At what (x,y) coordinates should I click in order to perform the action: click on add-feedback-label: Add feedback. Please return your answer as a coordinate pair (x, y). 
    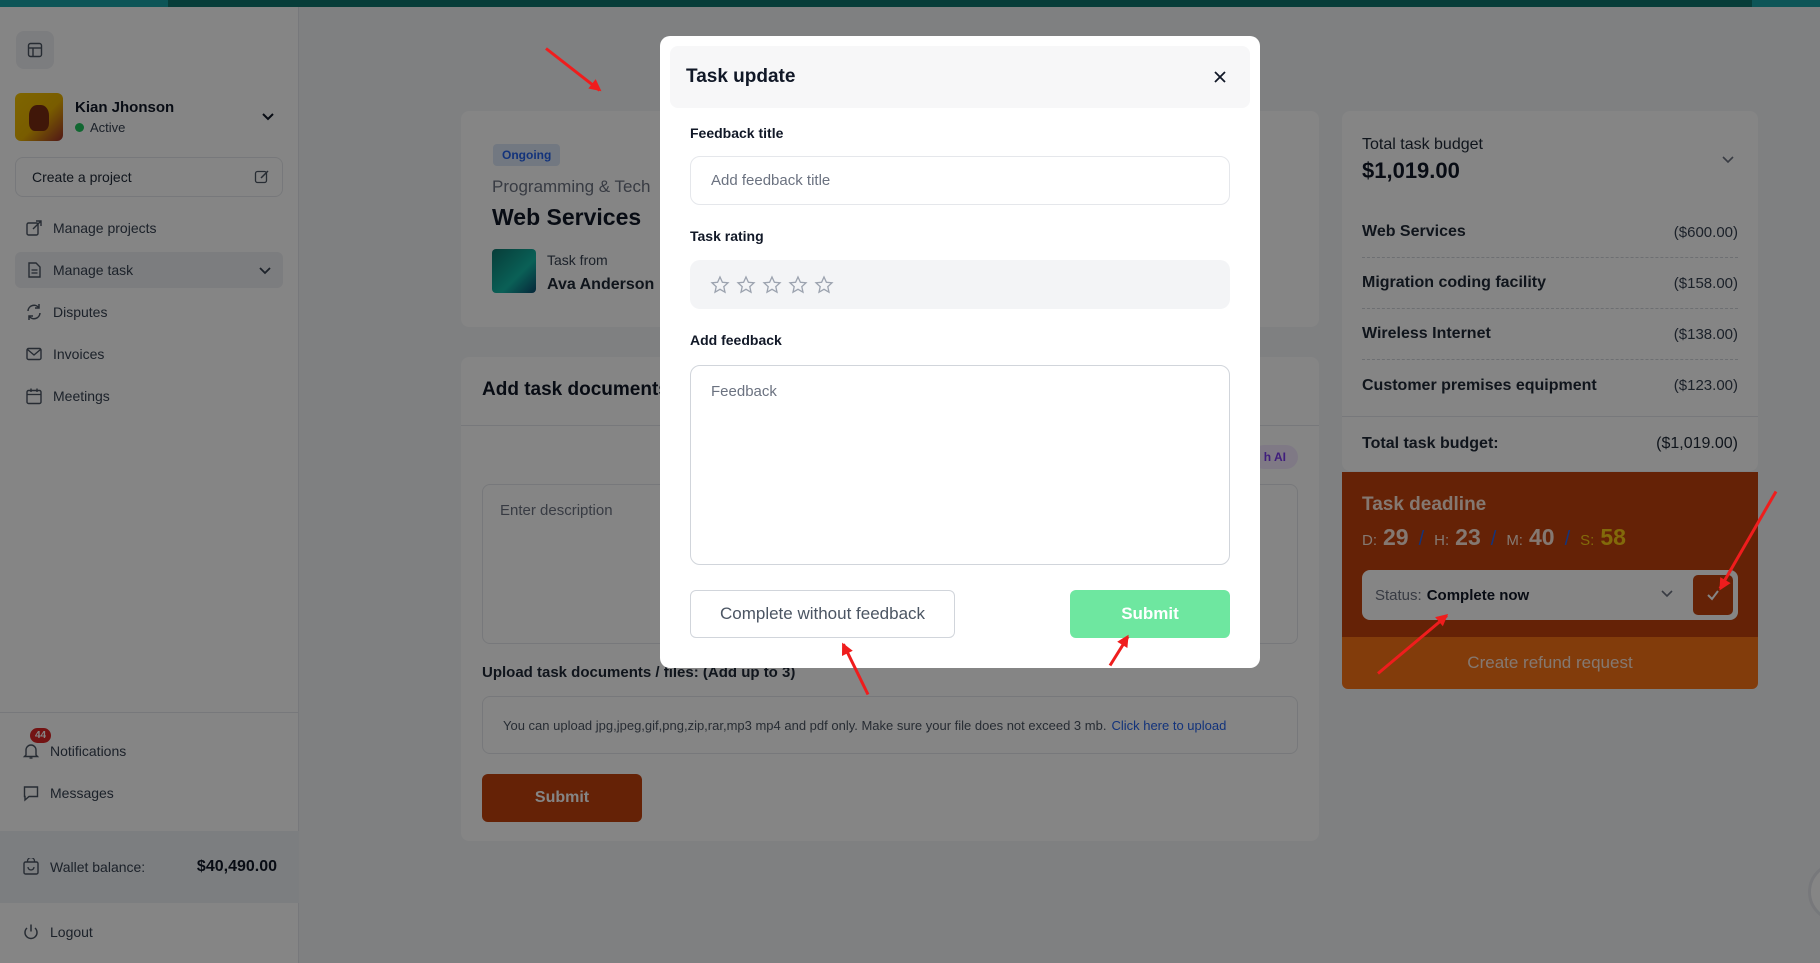
    Looking at the image, I should click on (736, 340).